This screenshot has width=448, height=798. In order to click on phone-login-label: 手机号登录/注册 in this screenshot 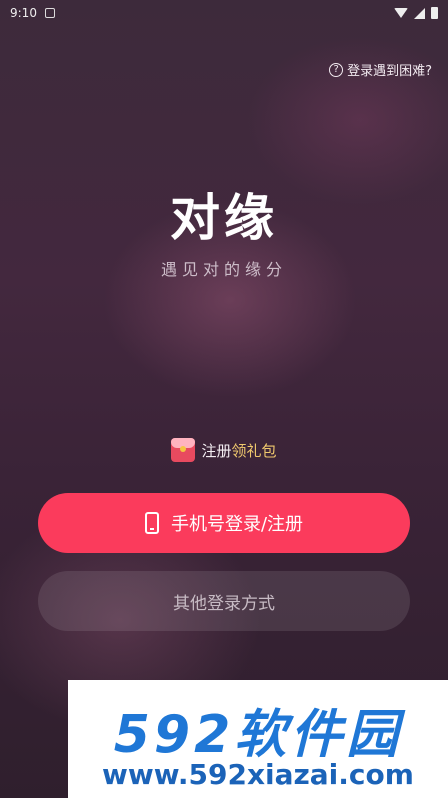, I will do `click(237, 524)`.